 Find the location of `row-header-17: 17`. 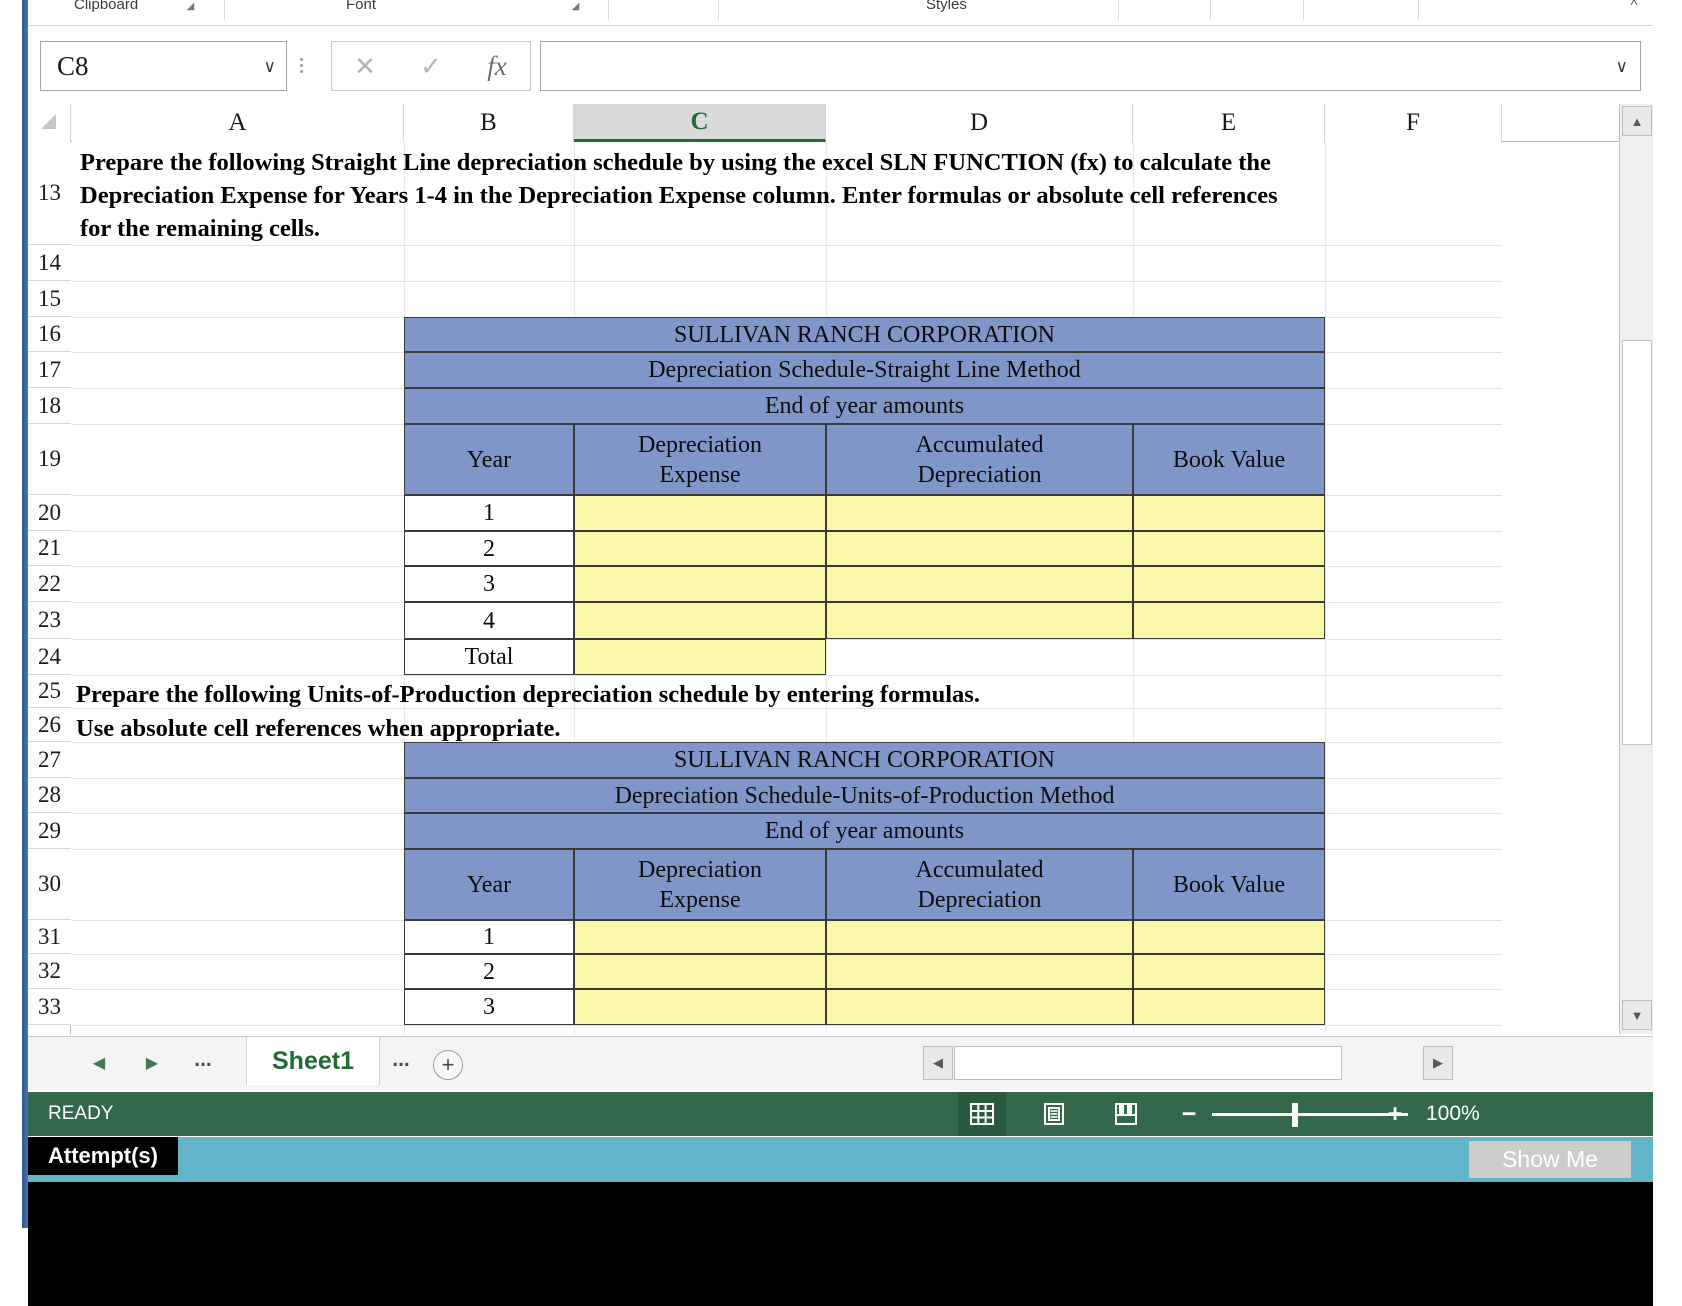

row-header-17: 17 is located at coordinates (49, 370).